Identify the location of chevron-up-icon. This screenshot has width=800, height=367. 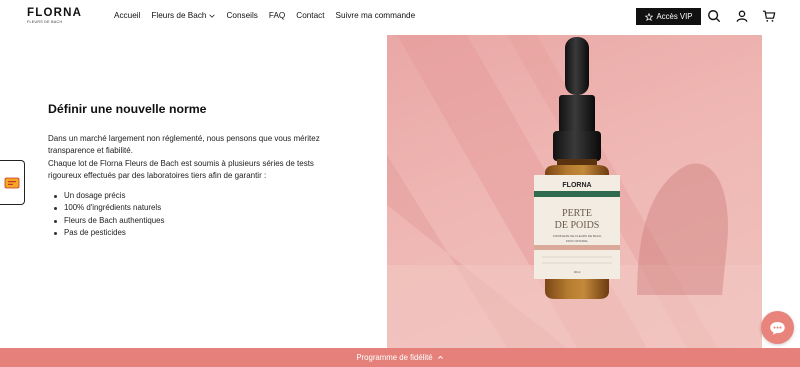
(440, 357).